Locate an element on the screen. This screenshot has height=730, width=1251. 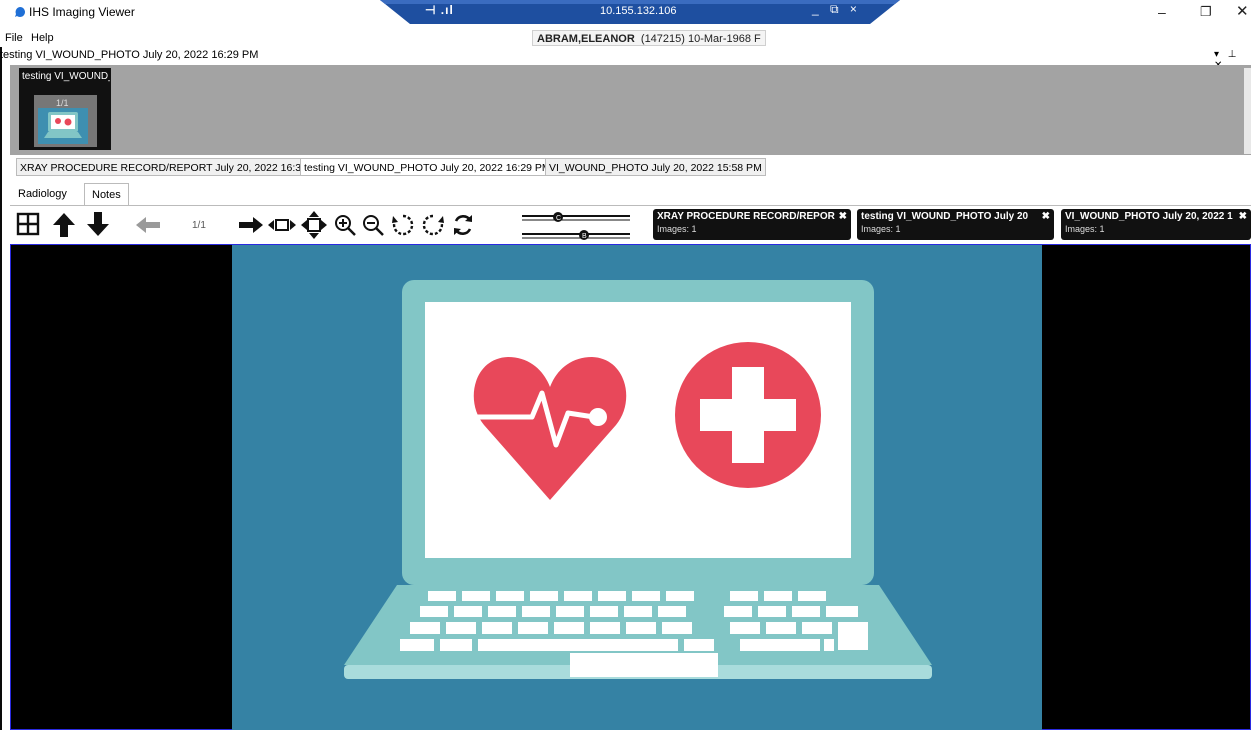
page-counter: 1/1 is located at coordinates (199, 225).